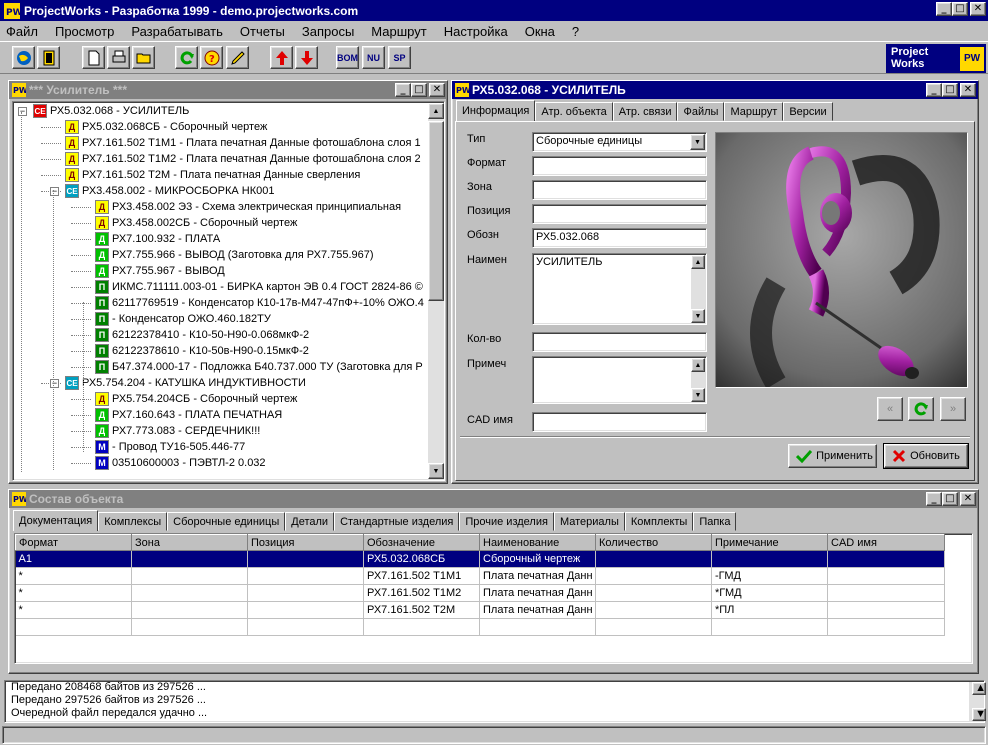 The width and height of the screenshot is (988, 745). What do you see at coordinates (166, 127) in the screenshot?
I see `tree-node: Д РХ5.032.068СБ - Сборочный чертеж` at bounding box center [166, 127].